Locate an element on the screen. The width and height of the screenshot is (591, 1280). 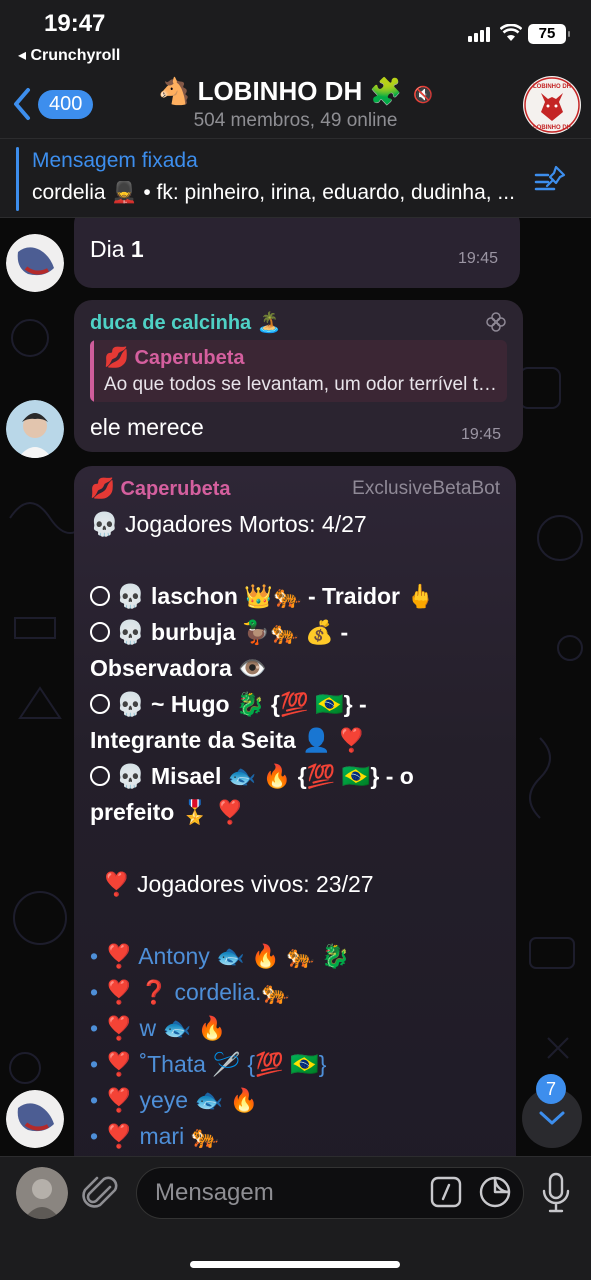
message-text: Dia 1 is located at coordinates (117, 249).